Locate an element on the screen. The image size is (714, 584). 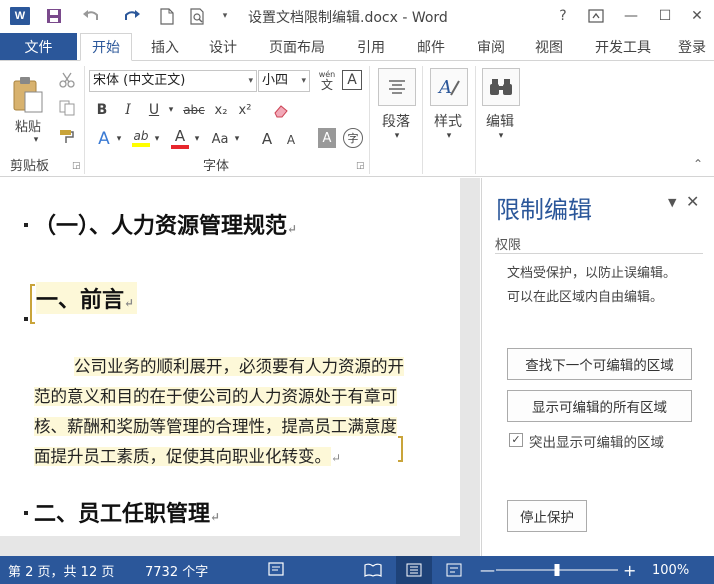
find-next-editable-region-button: 查找下一个可编辑的区域 is located at coordinates (599, 364).